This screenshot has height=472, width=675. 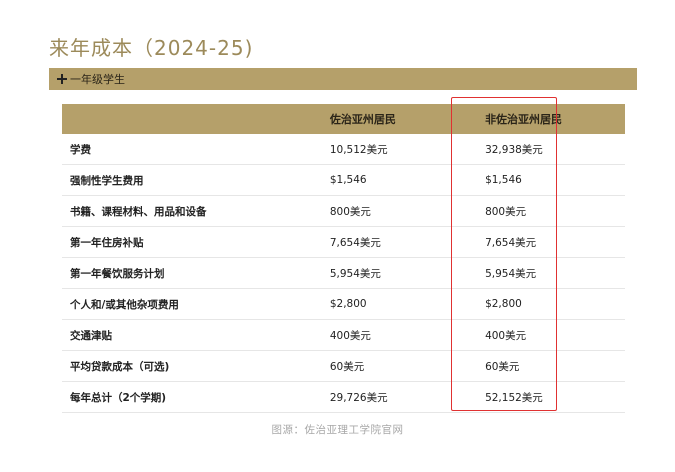 I want to click on table-row: 交通津贴 400美元 400美元, so click(x=343, y=335).